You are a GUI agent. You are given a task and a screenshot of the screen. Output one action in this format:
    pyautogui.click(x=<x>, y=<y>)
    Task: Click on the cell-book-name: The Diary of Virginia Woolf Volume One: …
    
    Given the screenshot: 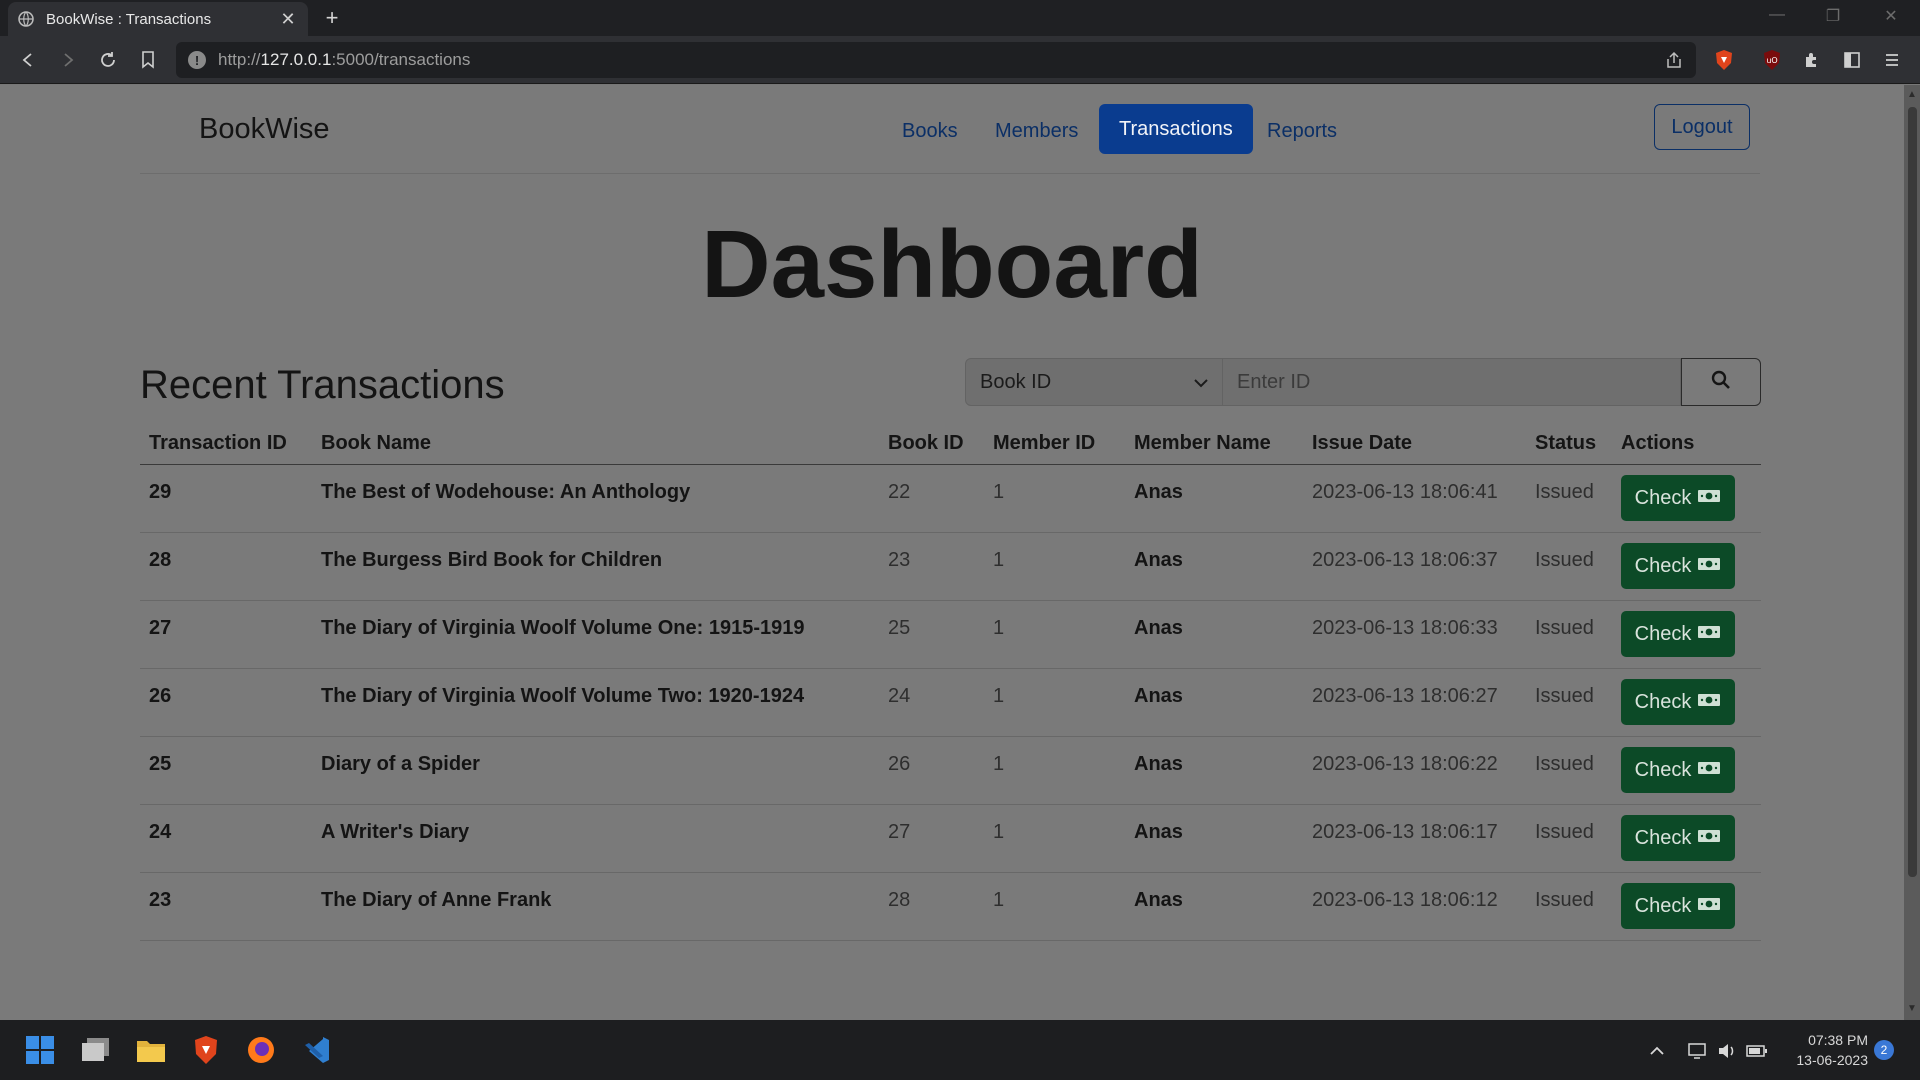 What is the action you would take?
    pyautogui.click(x=563, y=628)
    